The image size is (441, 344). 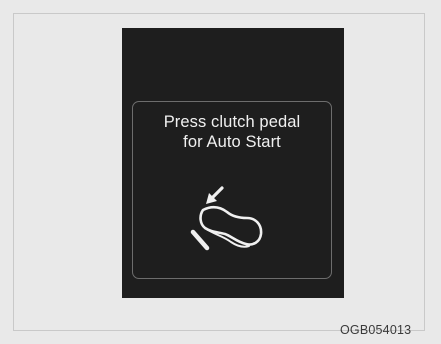 What do you see at coordinates (232, 122) in the screenshot?
I see `message-line-1: Press clutch pedal` at bounding box center [232, 122].